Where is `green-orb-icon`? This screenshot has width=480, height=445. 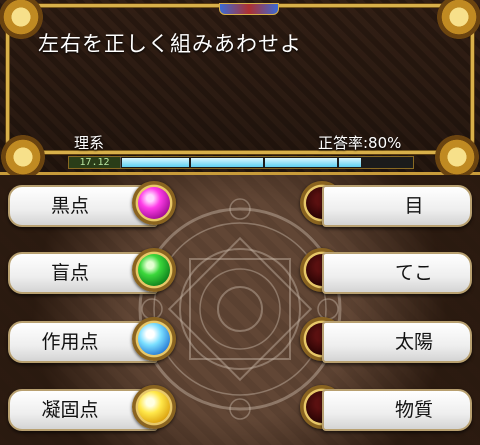 green-orb-icon is located at coordinates (154, 270).